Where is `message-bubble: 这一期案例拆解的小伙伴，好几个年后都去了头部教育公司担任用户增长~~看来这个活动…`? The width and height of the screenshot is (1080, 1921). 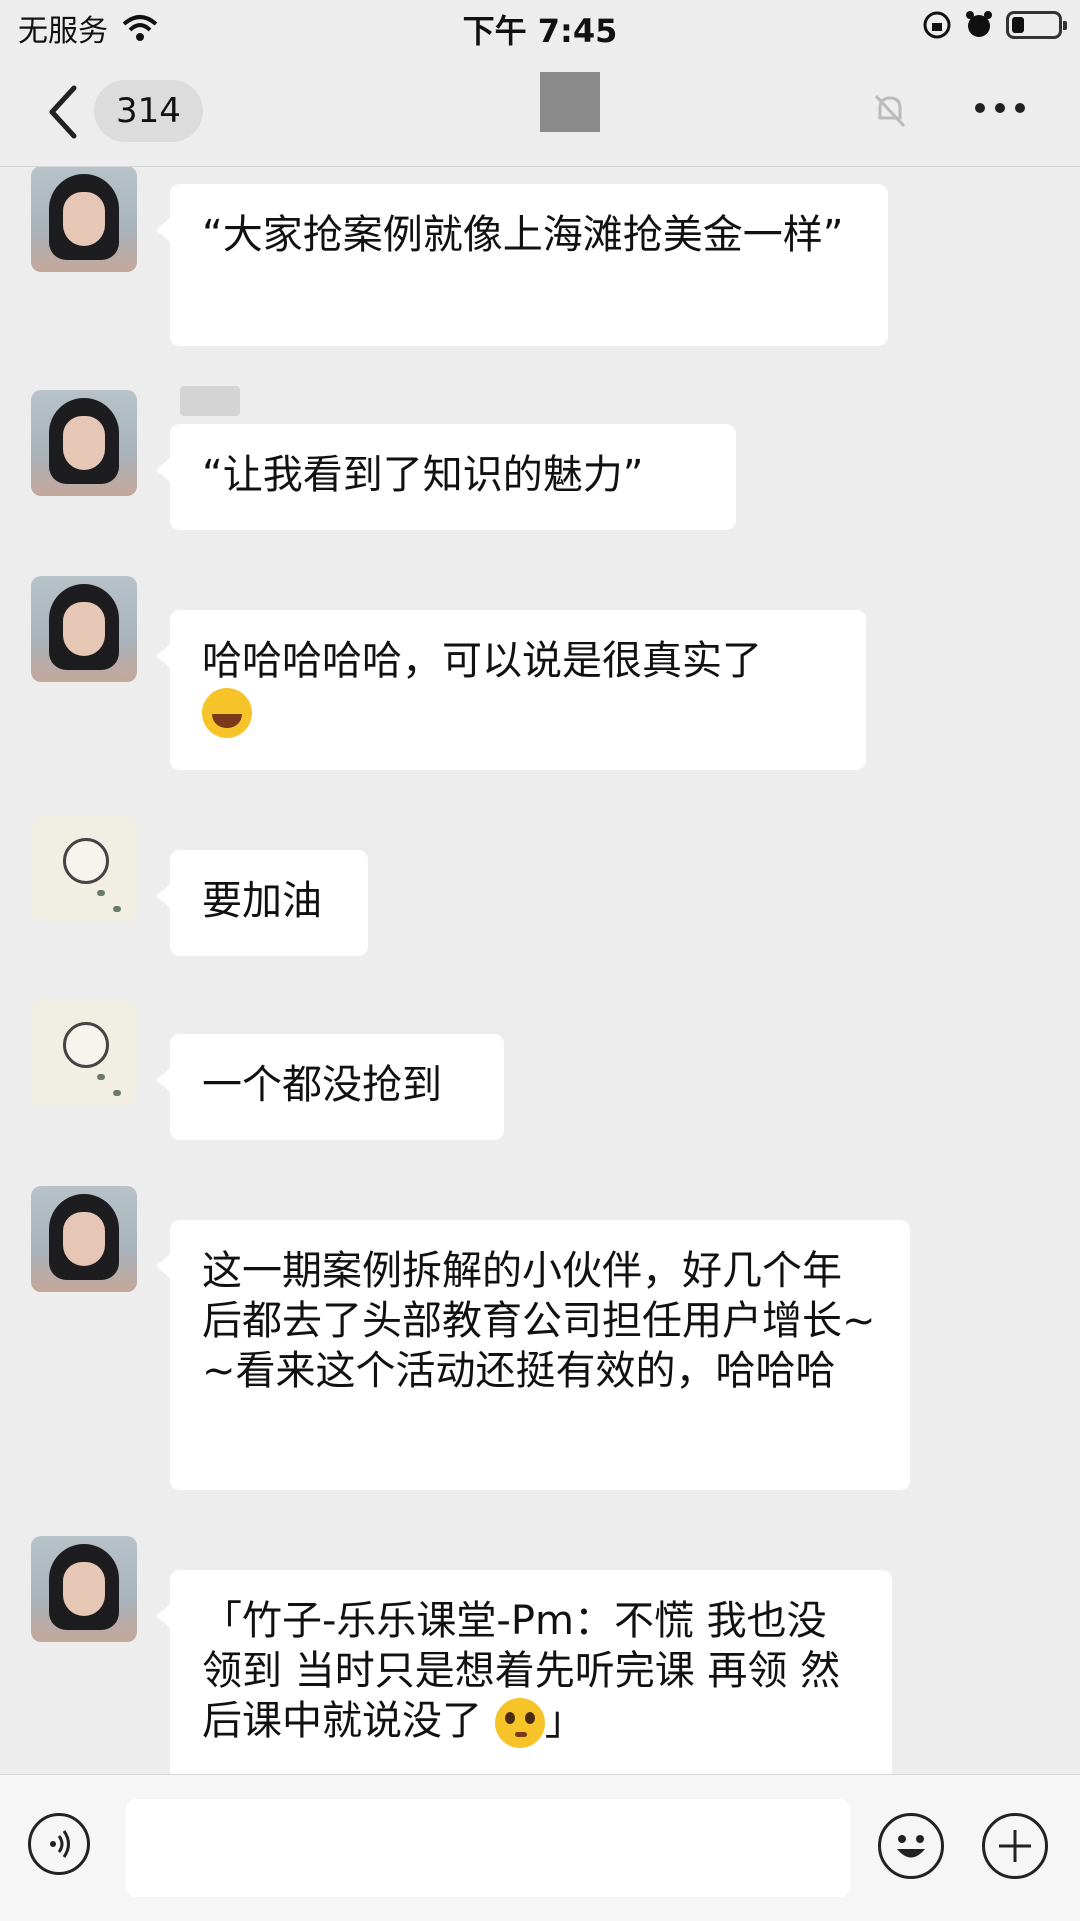 message-bubble: 这一期案例拆解的小伙伴，好几个年后都去了头部教育公司担任用户增长~~看来这个活动… is located at coordinates (533, 1355).